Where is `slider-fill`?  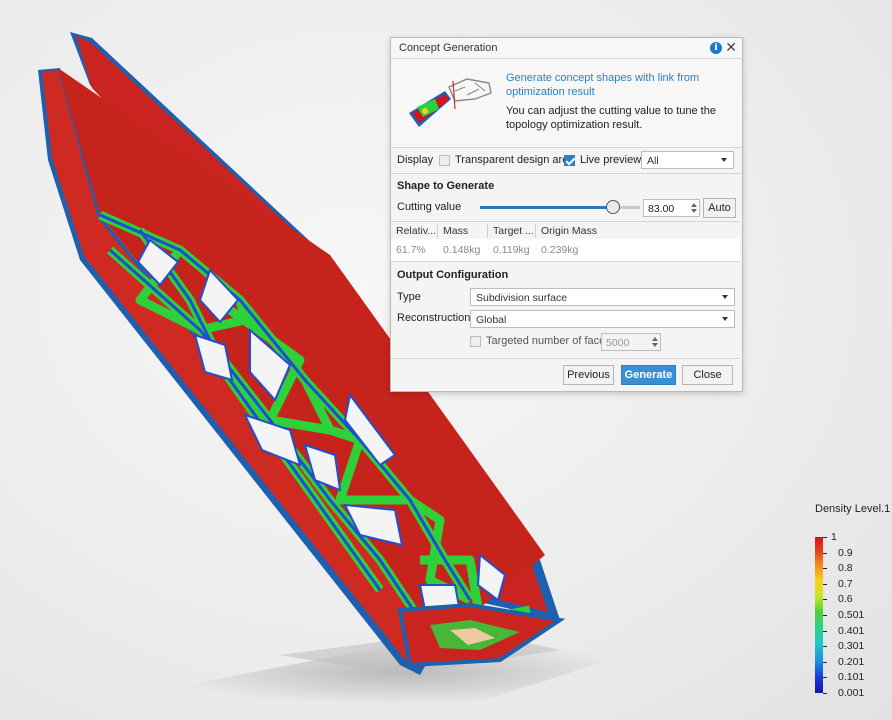 slider-fill is located at coordinates (546, 207).